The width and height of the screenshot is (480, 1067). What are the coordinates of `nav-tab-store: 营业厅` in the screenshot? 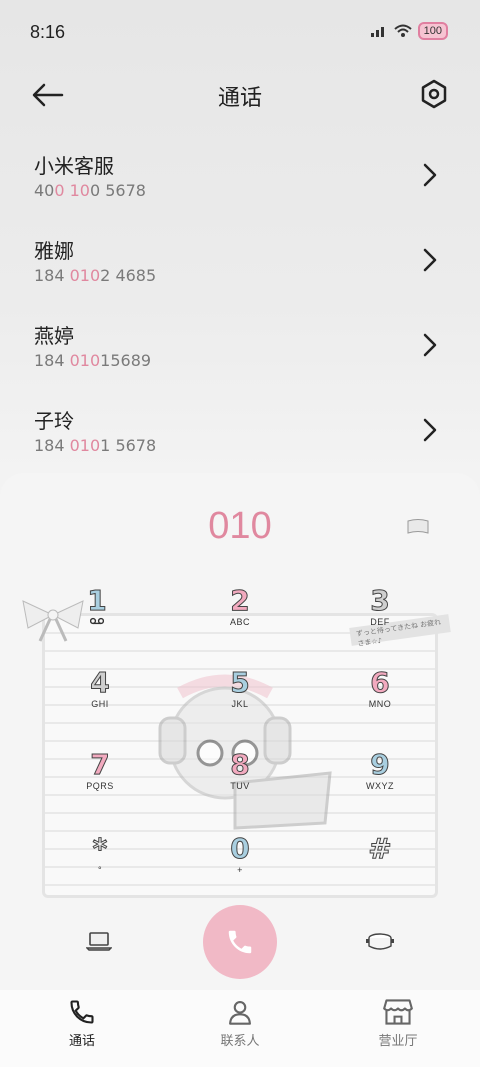 It's located at (398, 1023).